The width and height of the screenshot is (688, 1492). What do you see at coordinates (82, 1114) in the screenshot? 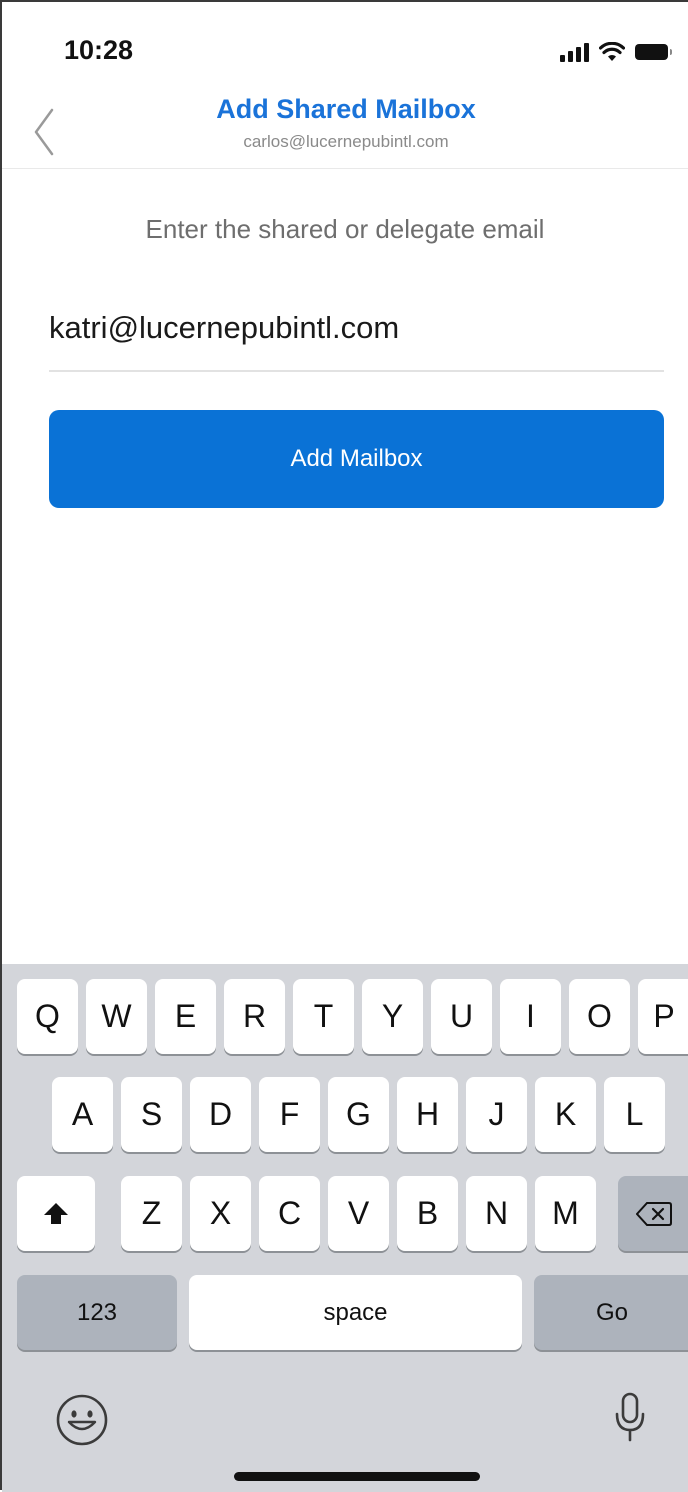
I see `key-a: A` at bounding box center [82, 1114].